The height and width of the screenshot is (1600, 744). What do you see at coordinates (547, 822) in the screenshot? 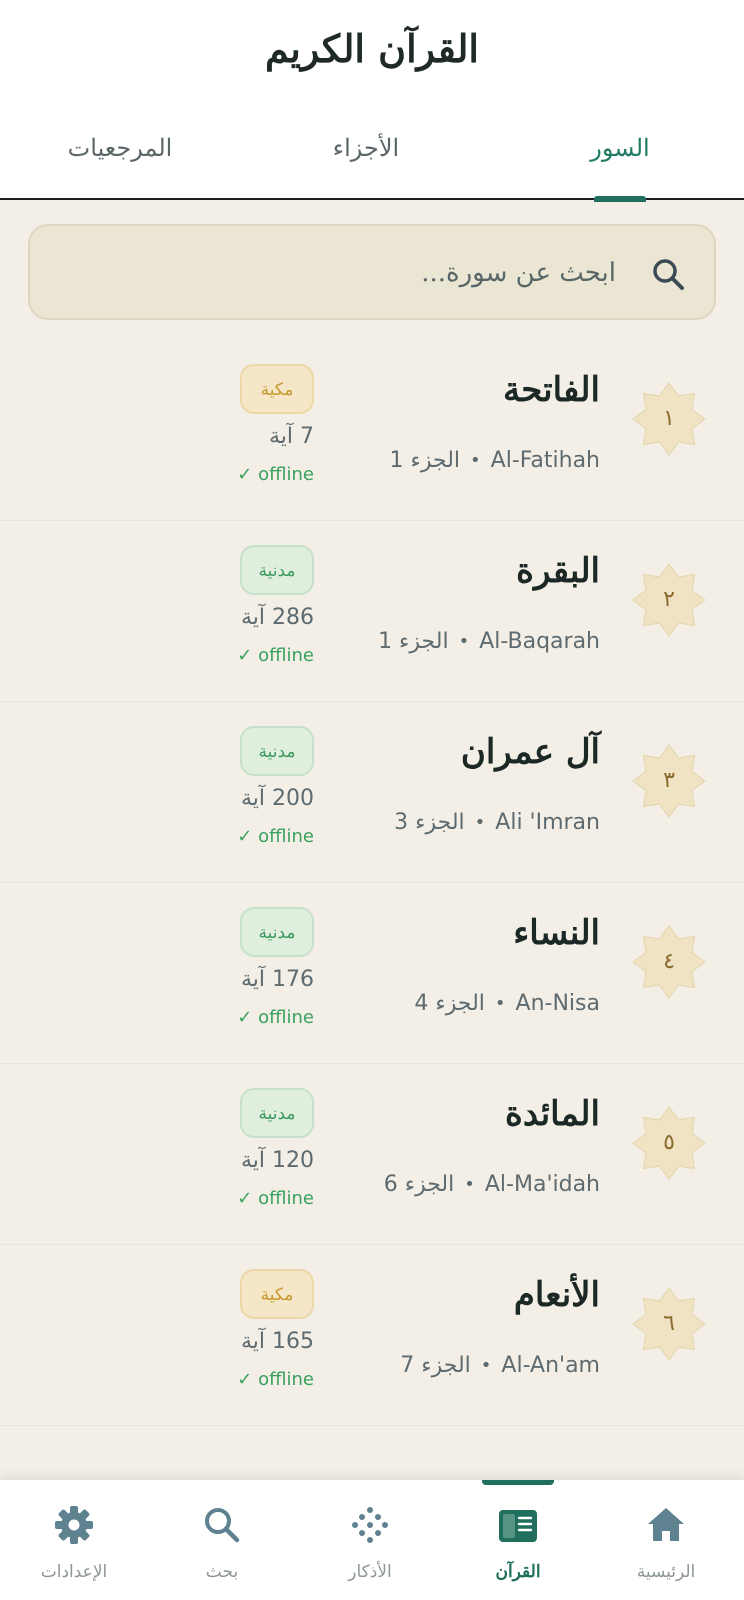
I see `surah-name-english: Ali 'Imran` at bounding box center [547, 822].